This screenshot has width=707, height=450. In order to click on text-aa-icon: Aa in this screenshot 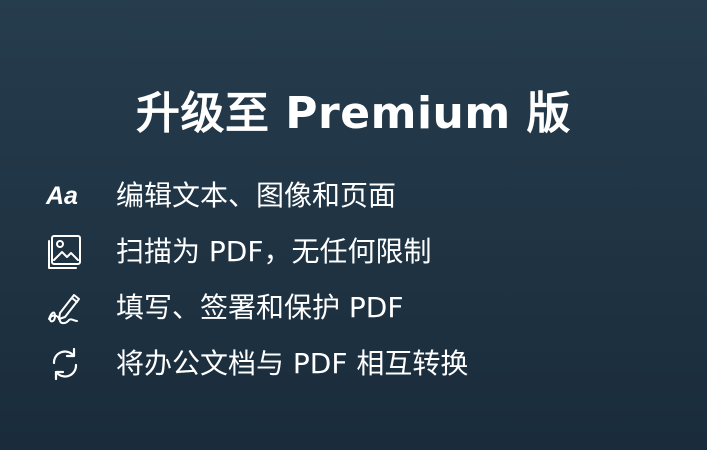, I will do `click(62, 196)`.